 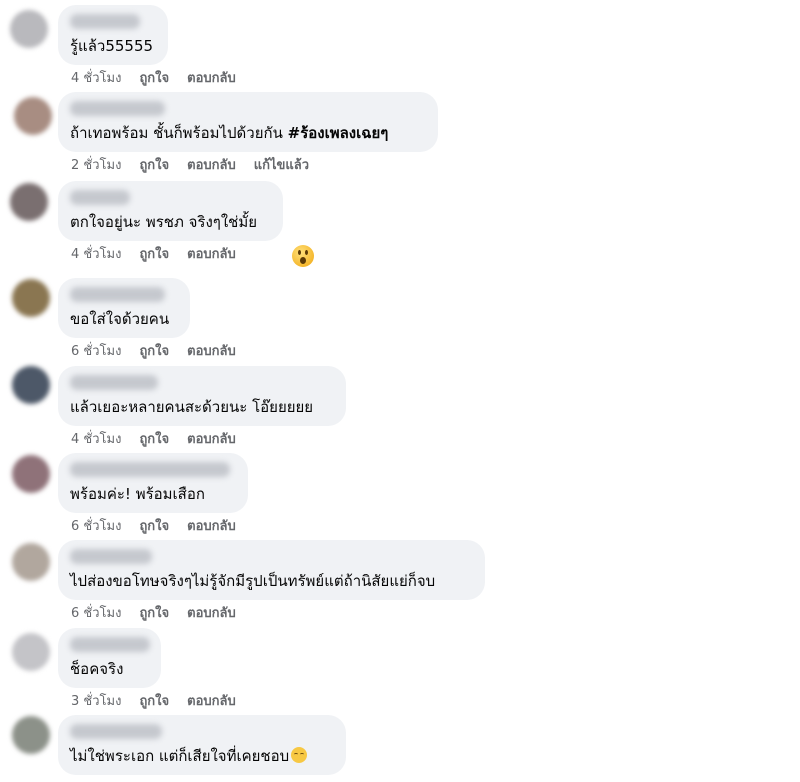 What do you see at coordinates (170, 211) in the screenshot?
I see `comment-bubble: ตกใจอยู่นะ พรชภ จริงๆใช่มั้ย` at bounding box center [170, 211].